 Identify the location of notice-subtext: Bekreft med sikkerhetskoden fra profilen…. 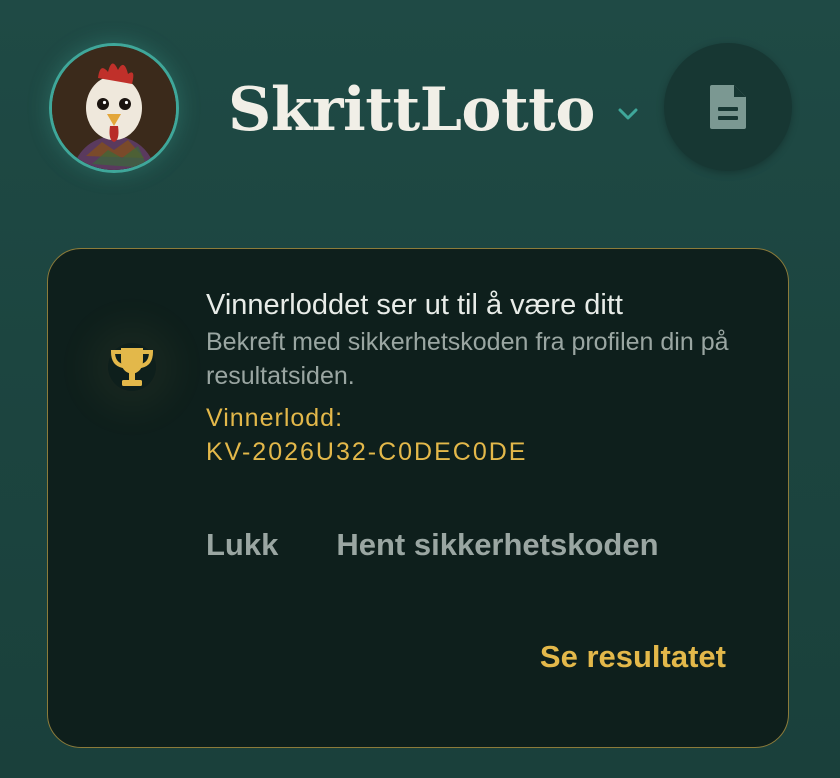
(467, 359).